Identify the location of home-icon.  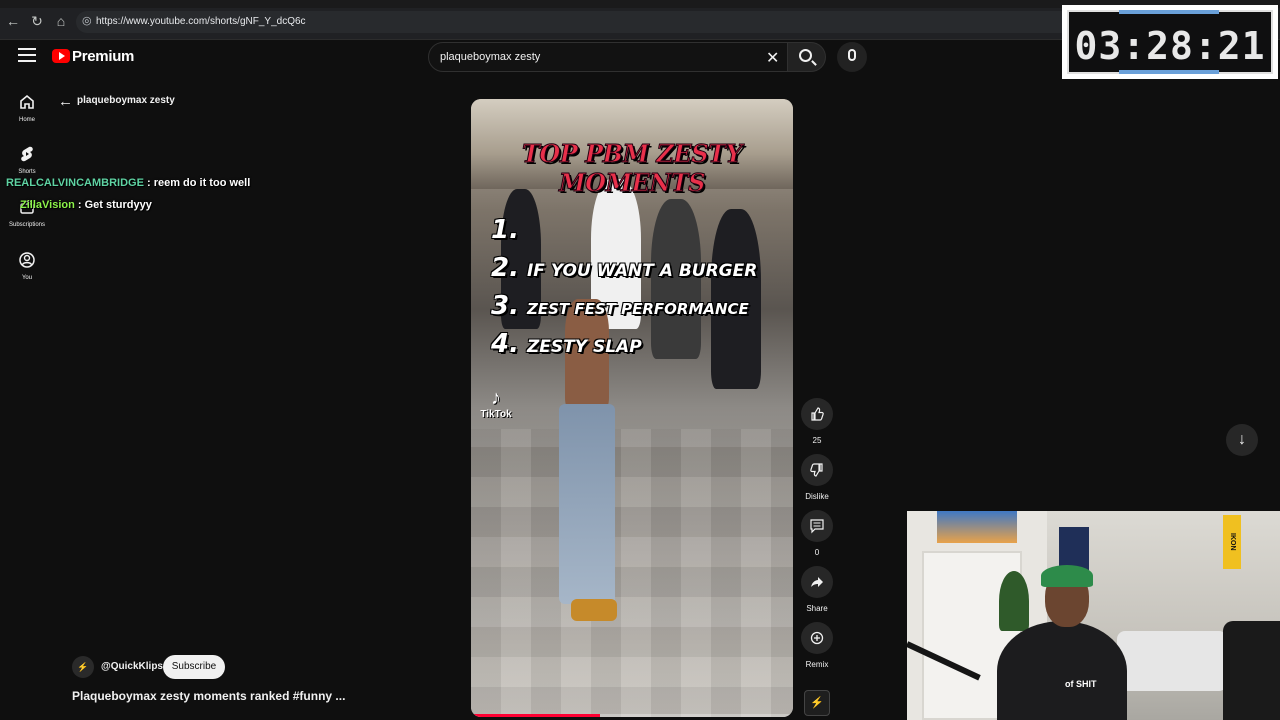
(27, 102).